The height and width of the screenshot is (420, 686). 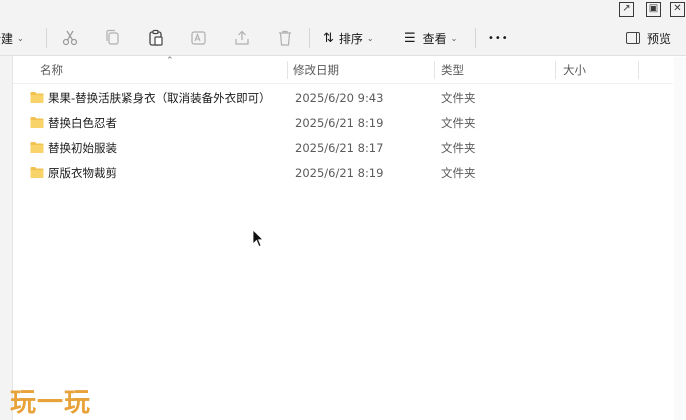 What do you see at coordinates (659, 38) in the screenshot?
I see `preview-button-label: 预览` at bounding box center [659, 38].